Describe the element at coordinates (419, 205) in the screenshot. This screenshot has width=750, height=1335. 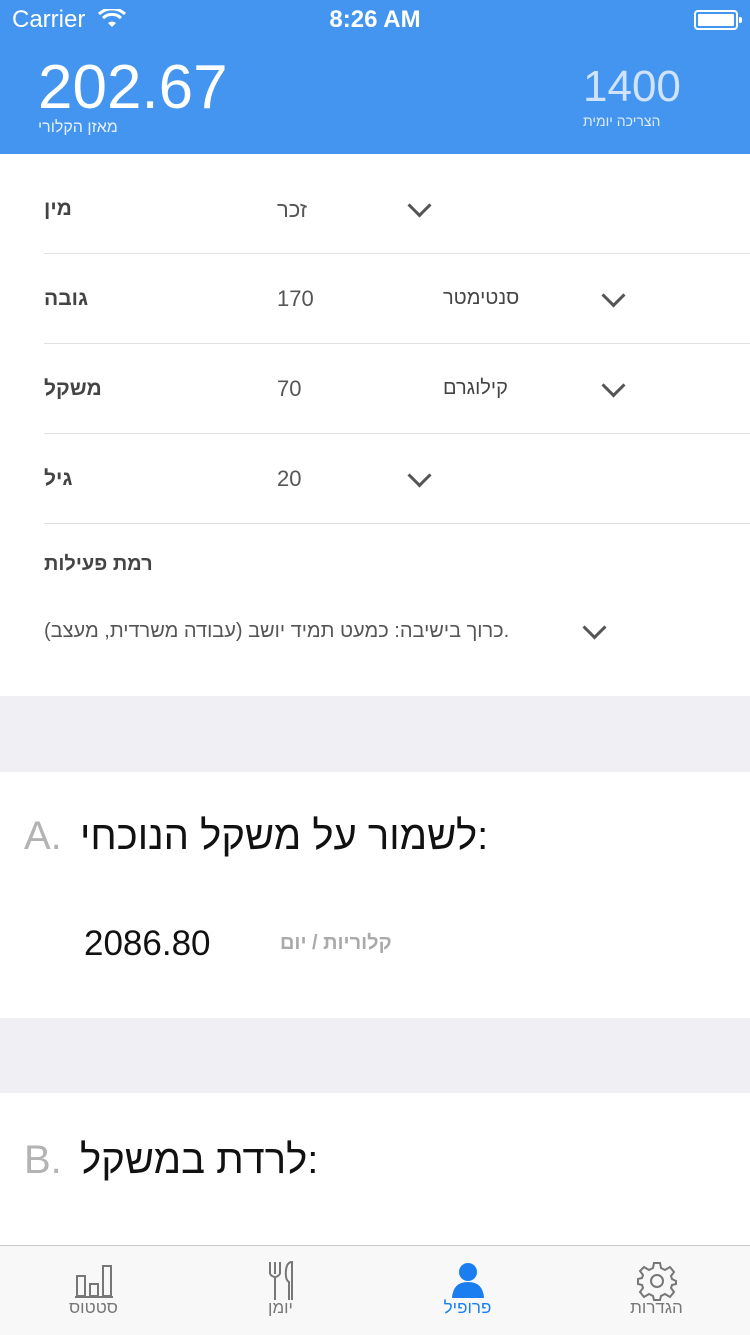
I see `gender-chevron-down-icon` at that location.